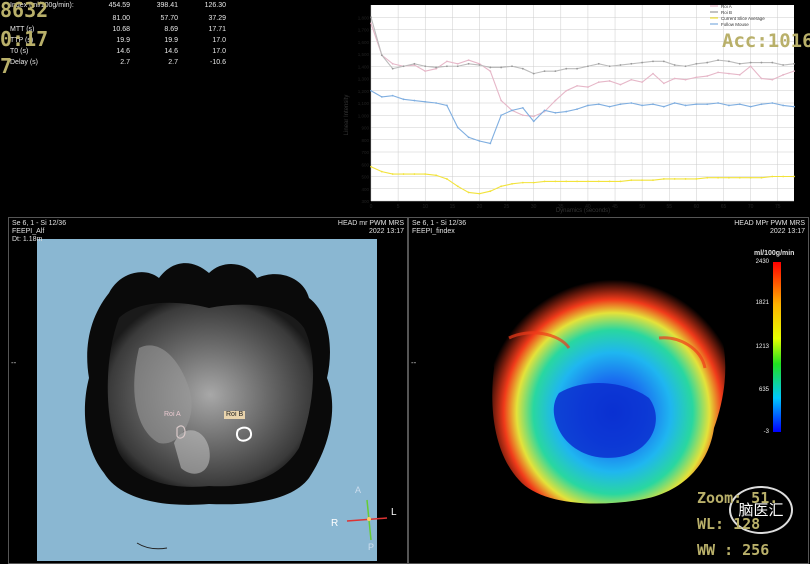 The width and height of the screenshot is (810, 564). Describe the element at coordinates (152, 546) in the screenshot. I see `brain-contour` at that location.